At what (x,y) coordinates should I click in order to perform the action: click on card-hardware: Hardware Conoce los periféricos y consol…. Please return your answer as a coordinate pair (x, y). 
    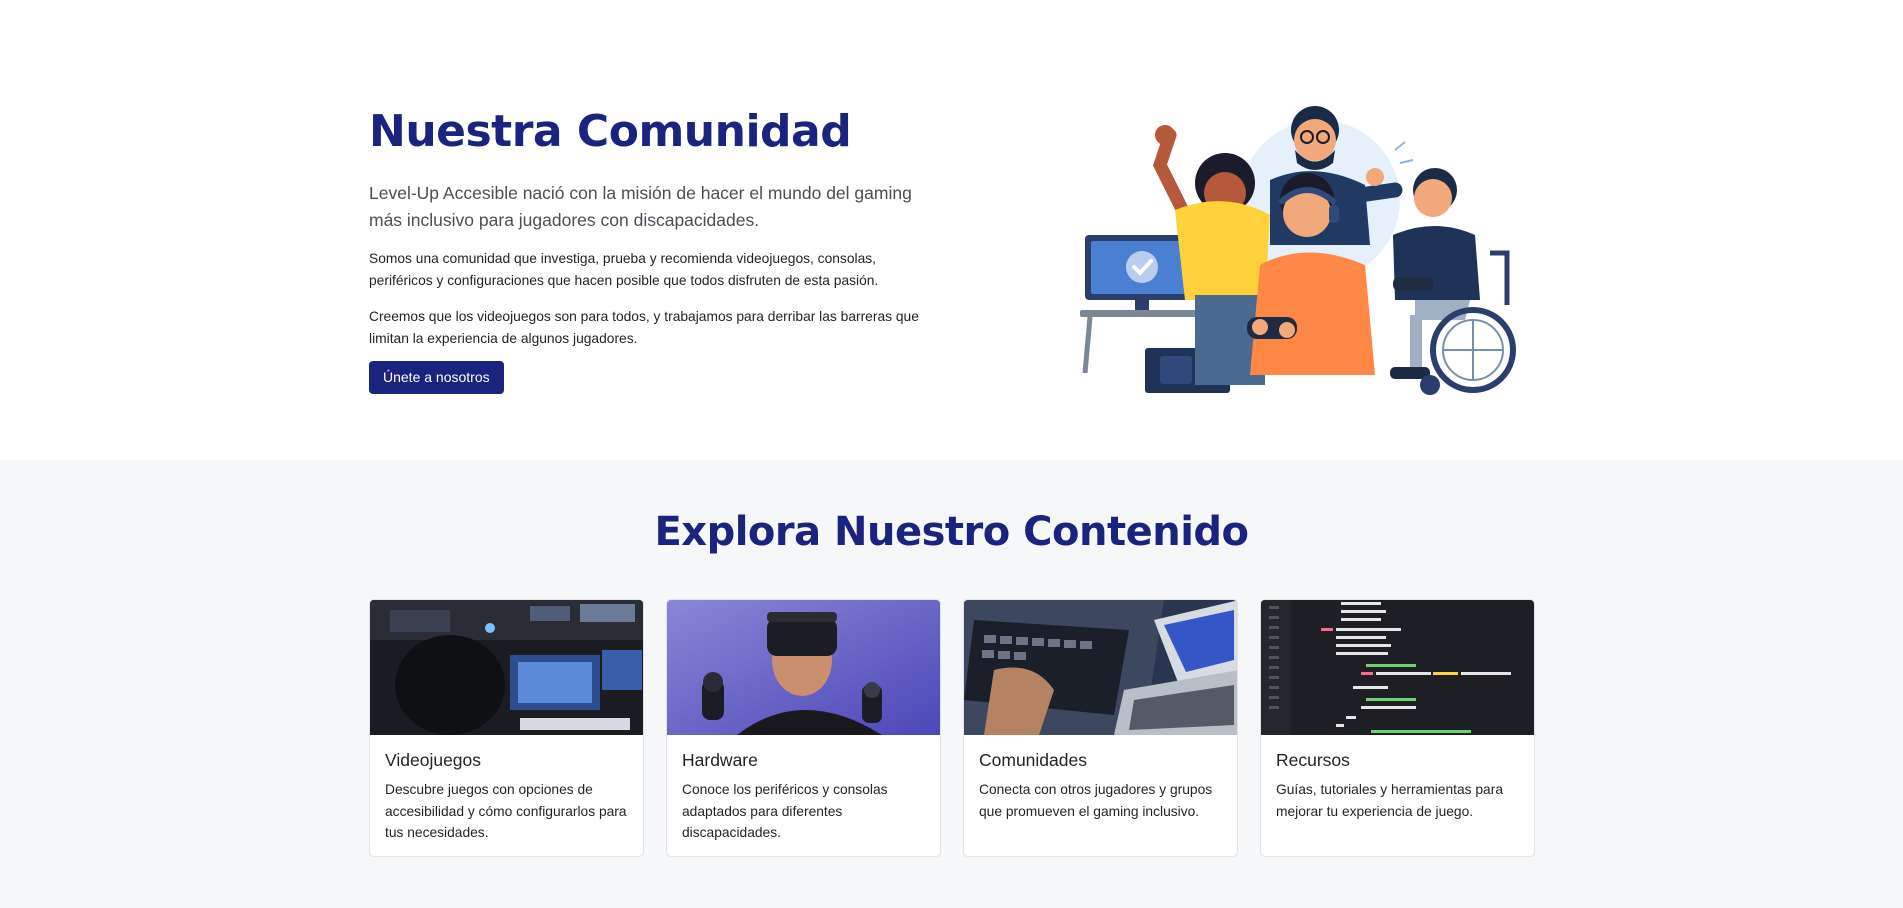
    Looking at the image, I should click on (803, 728).